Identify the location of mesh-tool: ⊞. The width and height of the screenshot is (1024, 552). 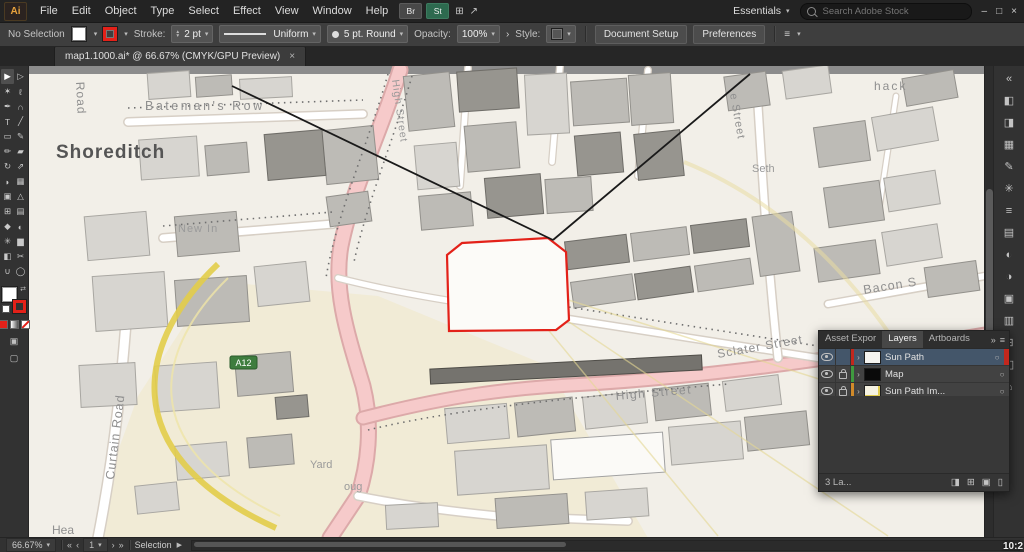
(7, 211).